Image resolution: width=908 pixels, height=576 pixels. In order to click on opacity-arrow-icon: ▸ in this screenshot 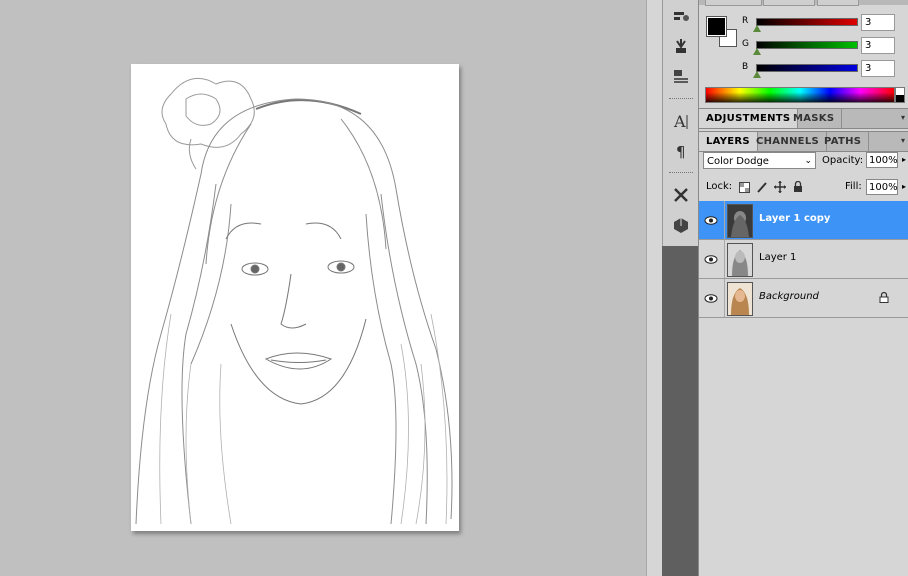, I will do `click(904, 159)`.